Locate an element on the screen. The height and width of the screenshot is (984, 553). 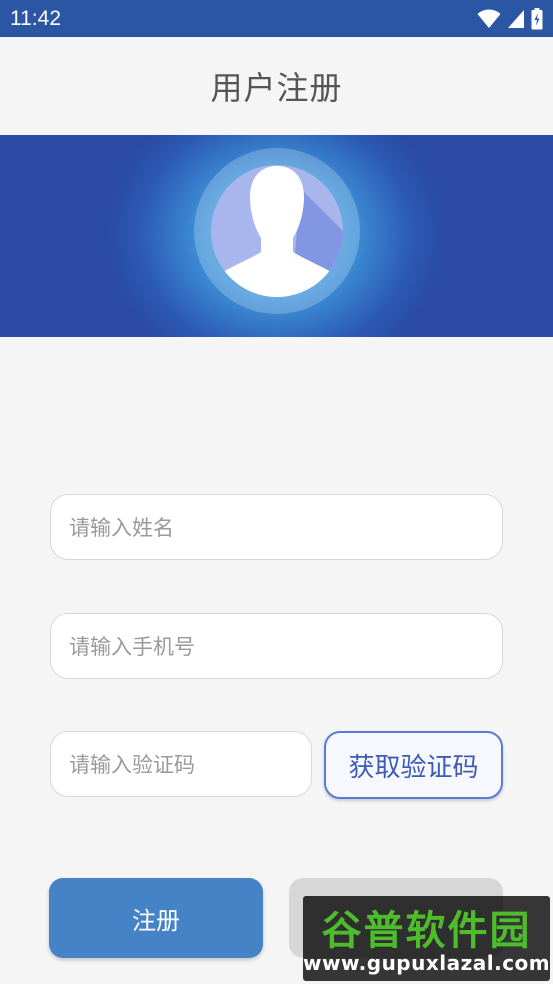
wifi-icon is located at coordinates (489, 18).